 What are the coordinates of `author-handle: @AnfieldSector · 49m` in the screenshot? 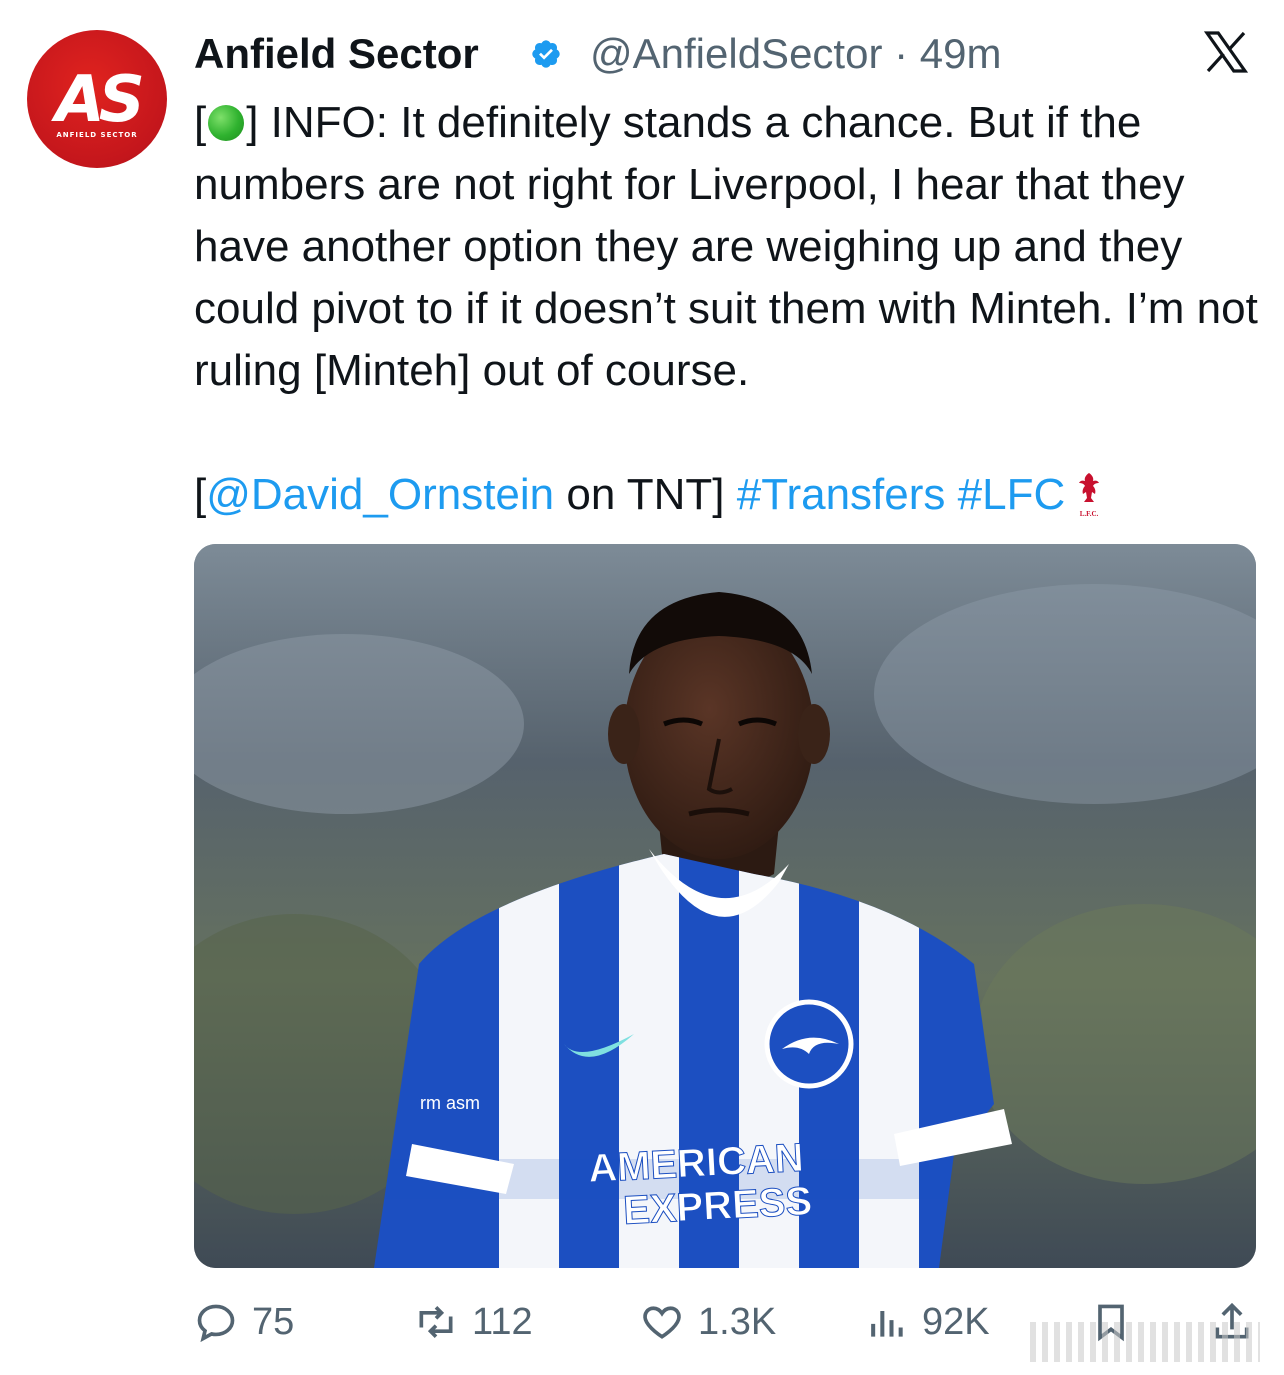 It's located at (796, 54).